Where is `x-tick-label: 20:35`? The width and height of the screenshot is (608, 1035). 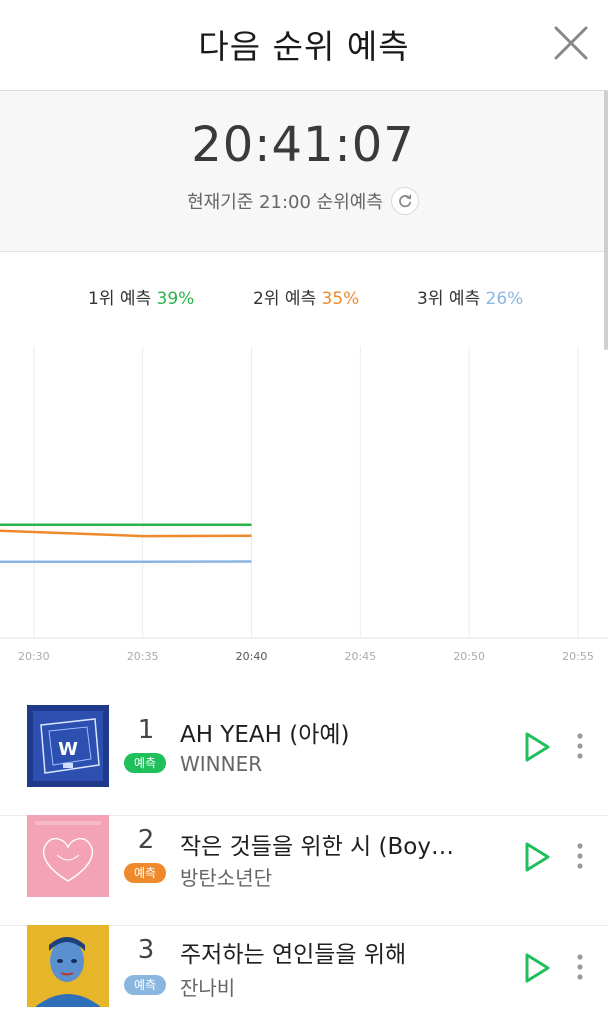 x-tick-label: 20:35 is located at coordinates (143, 656).